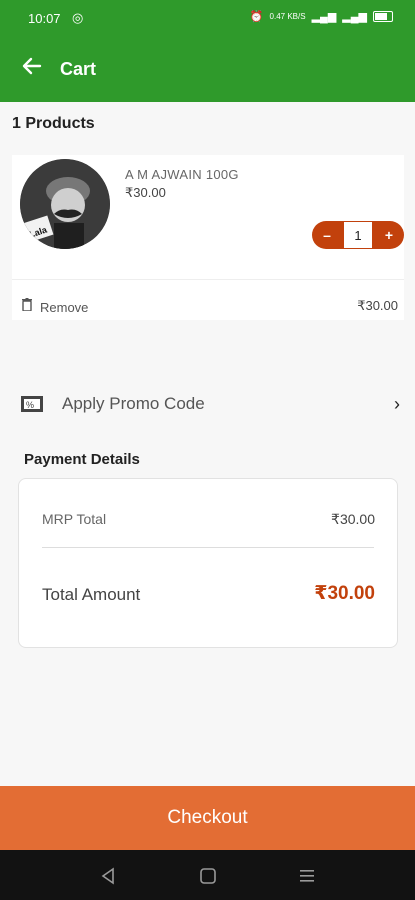  I want to click on remove-button: Remove, so click(55, 307).